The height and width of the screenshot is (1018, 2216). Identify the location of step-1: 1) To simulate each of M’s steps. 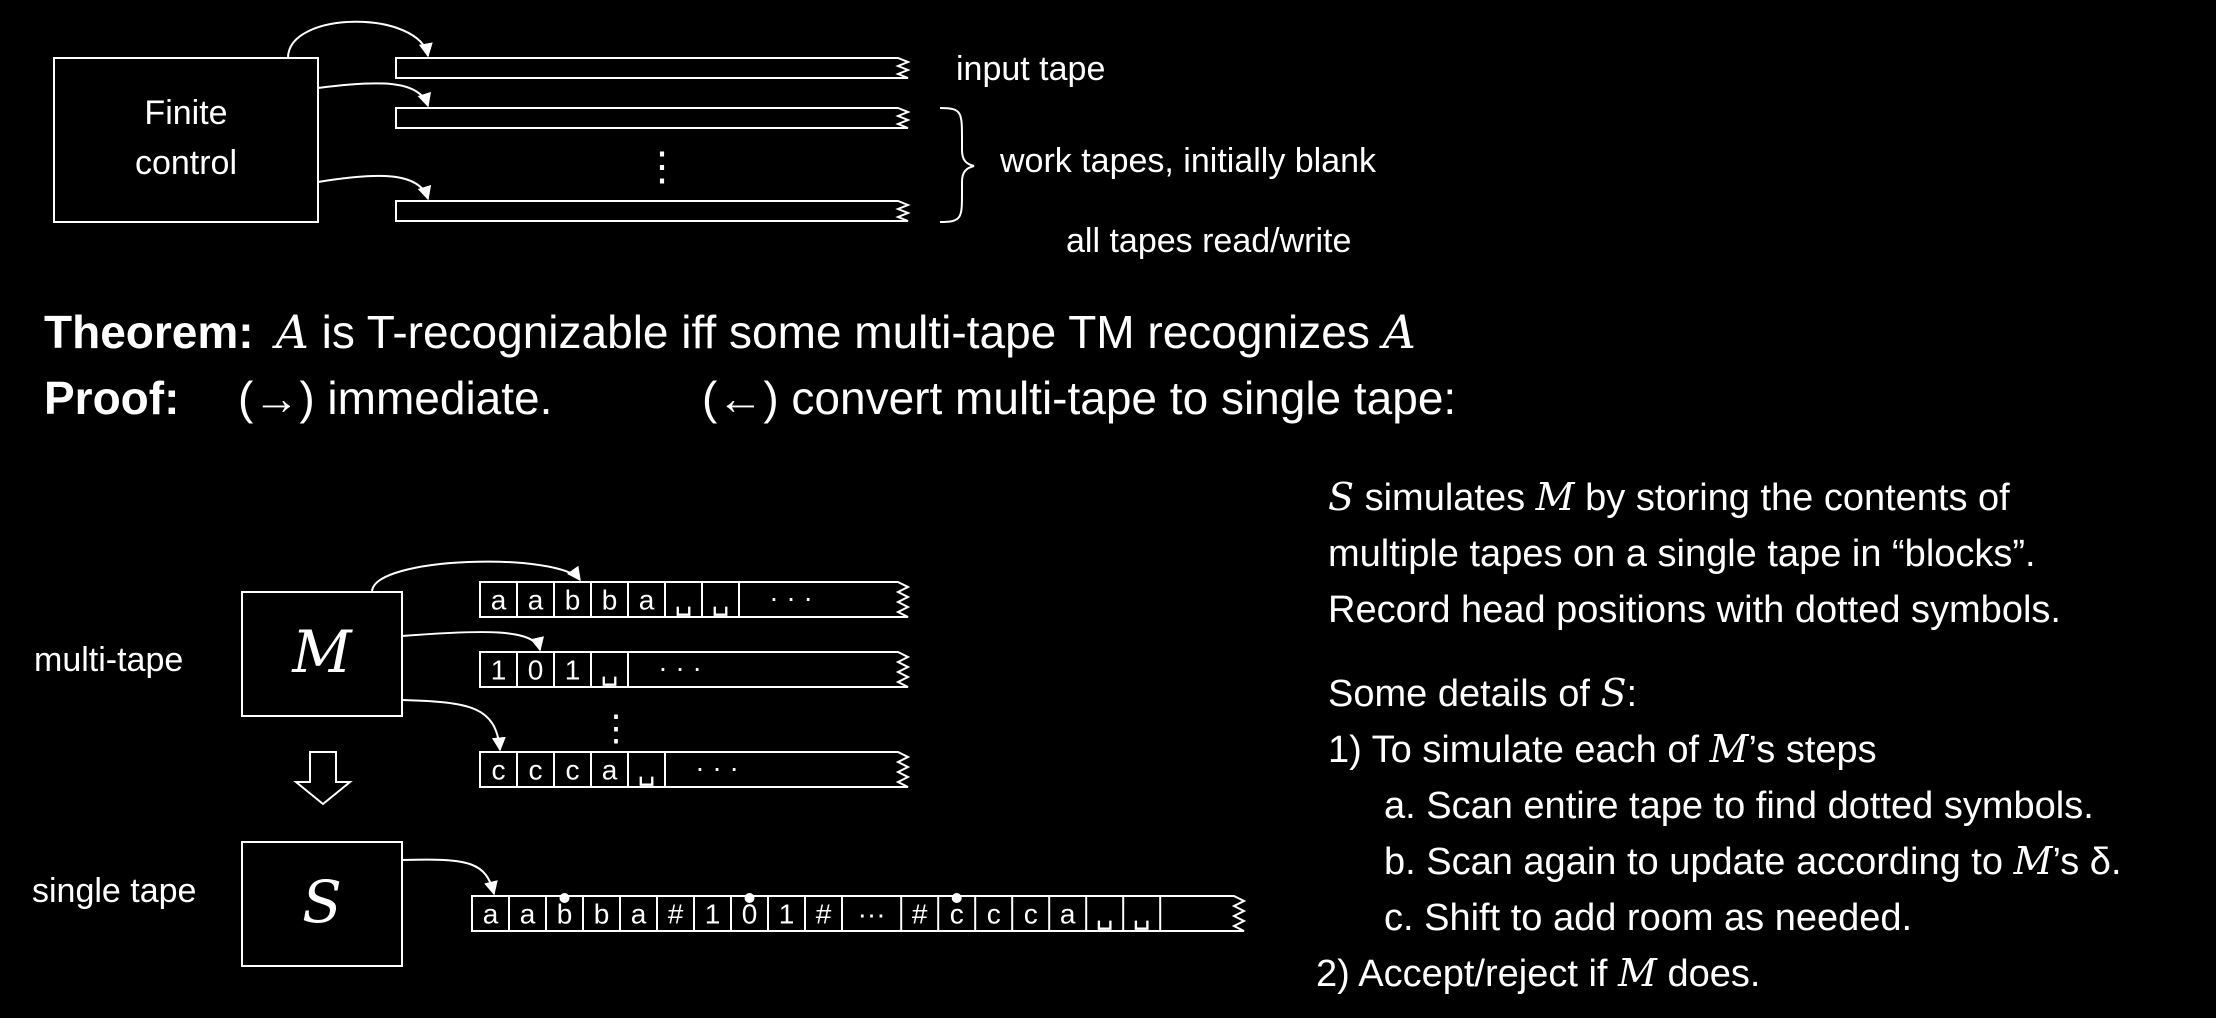
(1602, 749).